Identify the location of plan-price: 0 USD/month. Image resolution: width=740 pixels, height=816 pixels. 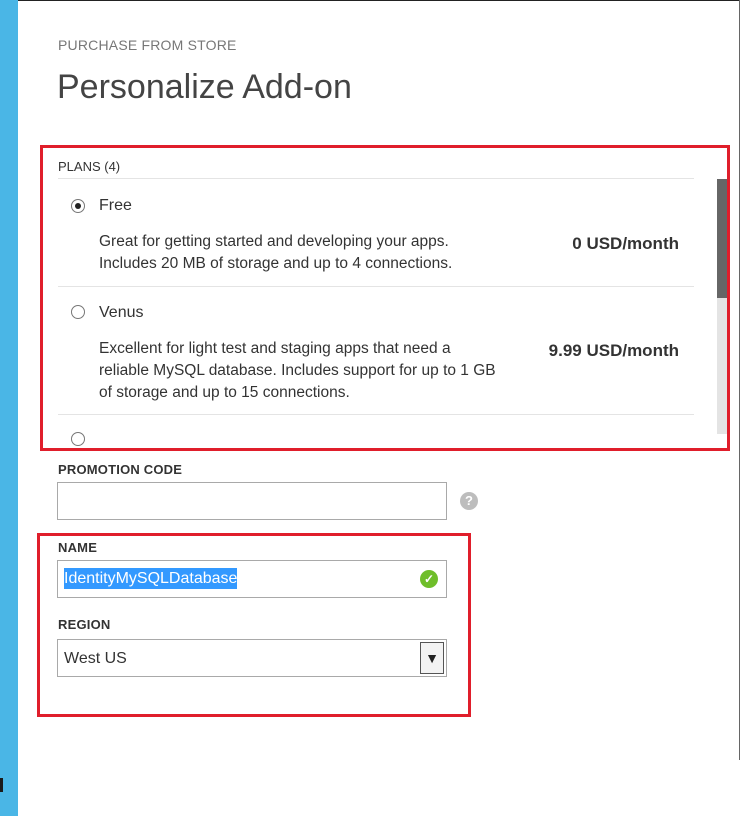
(625, 243).